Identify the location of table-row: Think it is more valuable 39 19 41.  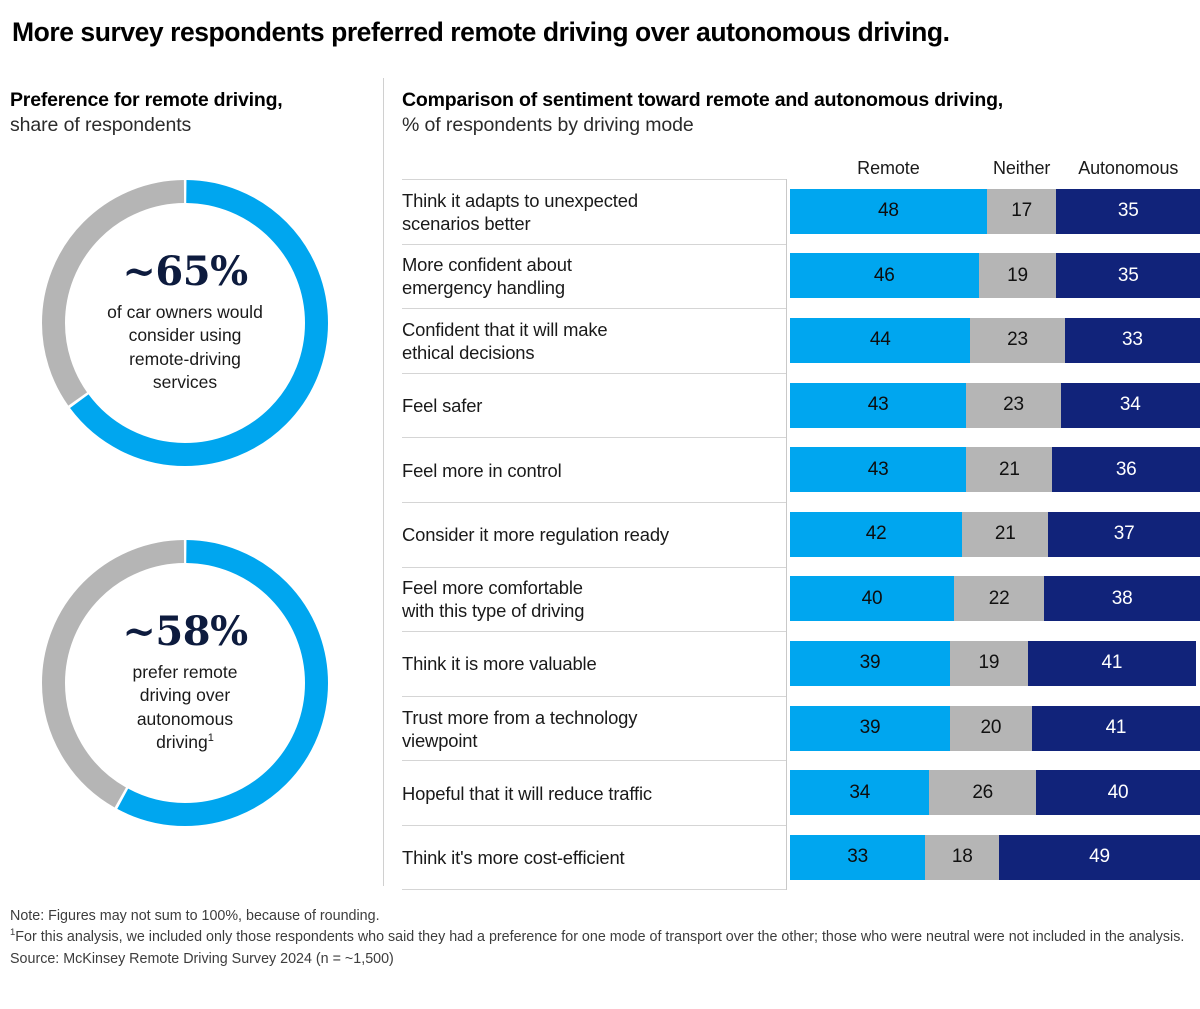
(801, 663).